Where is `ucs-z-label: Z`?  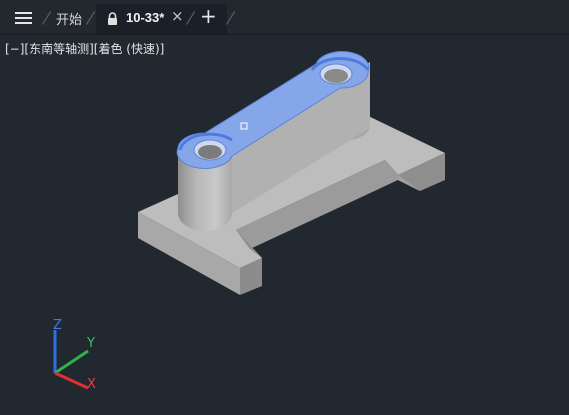
ucs-z-label: Z is located at coordinates (57, 325).